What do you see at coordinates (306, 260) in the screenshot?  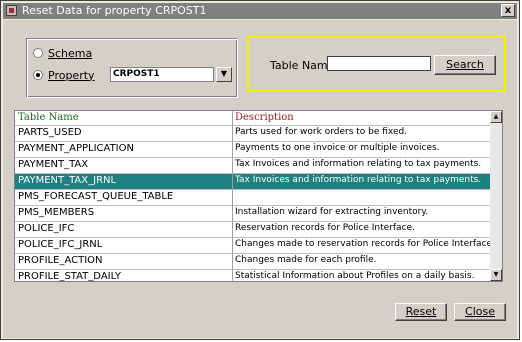 I see `row-description: Changes made for each profile.` at bounding box center [306, 260].